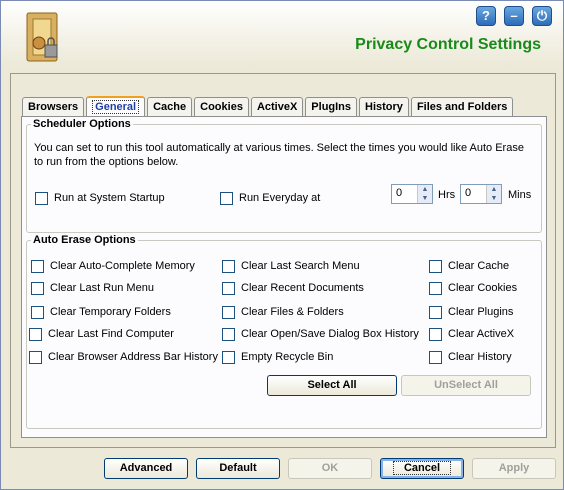 The width and height of the screenshot is (564, 490). Describe the element at coordinates (332, 385) in the screenshot. I see `select-all-button: Select All` at that location.